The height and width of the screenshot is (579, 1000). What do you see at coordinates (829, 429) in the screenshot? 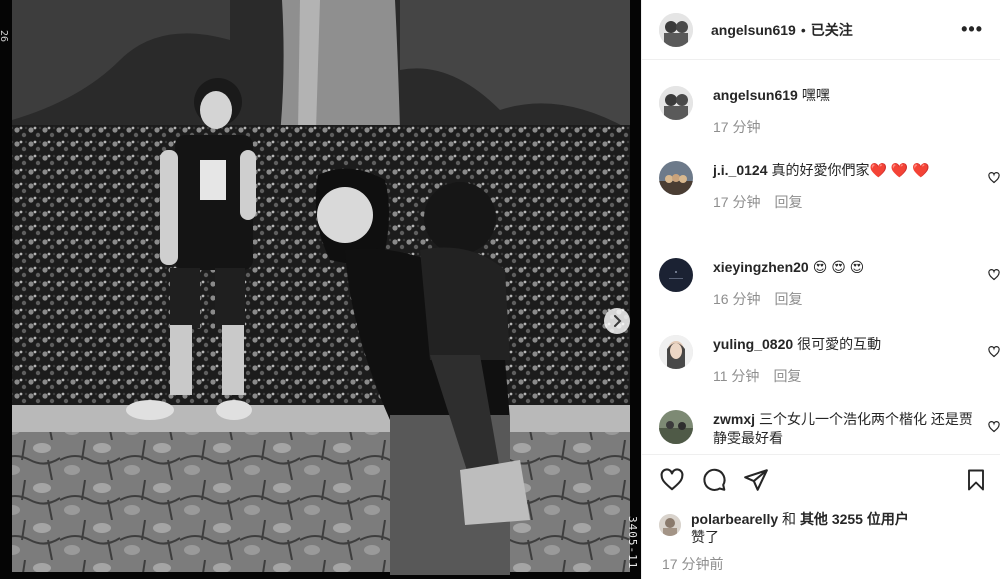
I see `comment-item: zwmxj 三个女儿一个浩化两个楷化 还是贾静雯最好看` at bounding box center [829, 429].